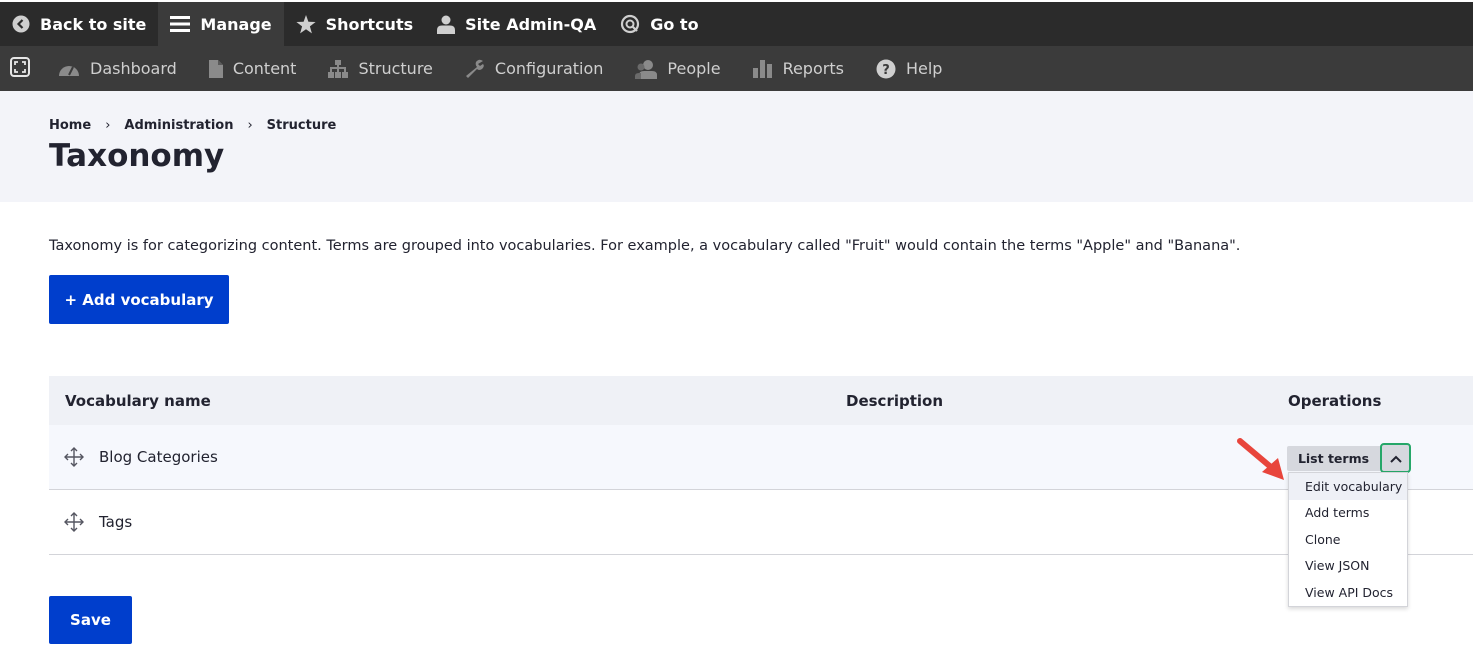 This screenshot has height=671, width=1473. Describe the element at coordinates (895, 400) in the screenshot. I see `column-header-description: Description` at that location.